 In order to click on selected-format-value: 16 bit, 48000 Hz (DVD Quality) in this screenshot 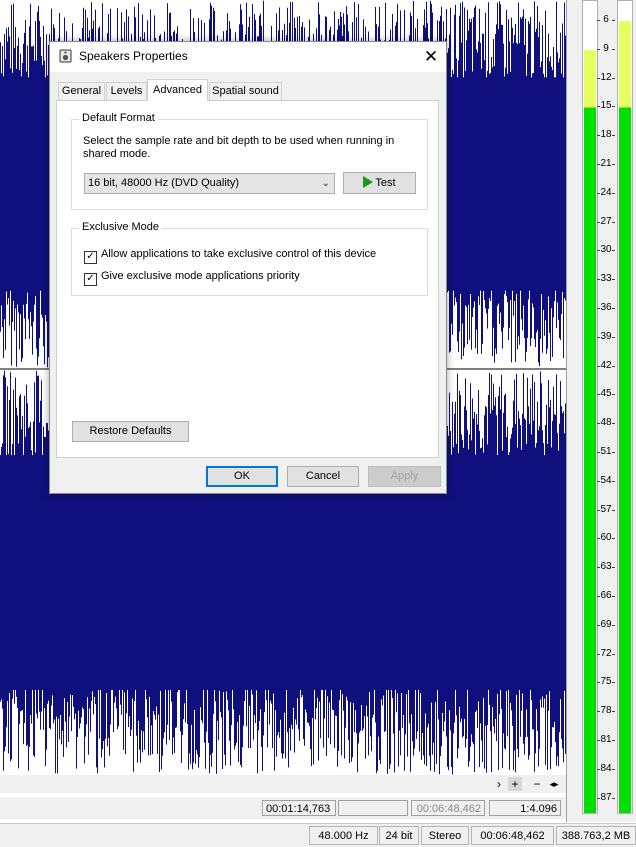, I will do `click(164, 183)`.